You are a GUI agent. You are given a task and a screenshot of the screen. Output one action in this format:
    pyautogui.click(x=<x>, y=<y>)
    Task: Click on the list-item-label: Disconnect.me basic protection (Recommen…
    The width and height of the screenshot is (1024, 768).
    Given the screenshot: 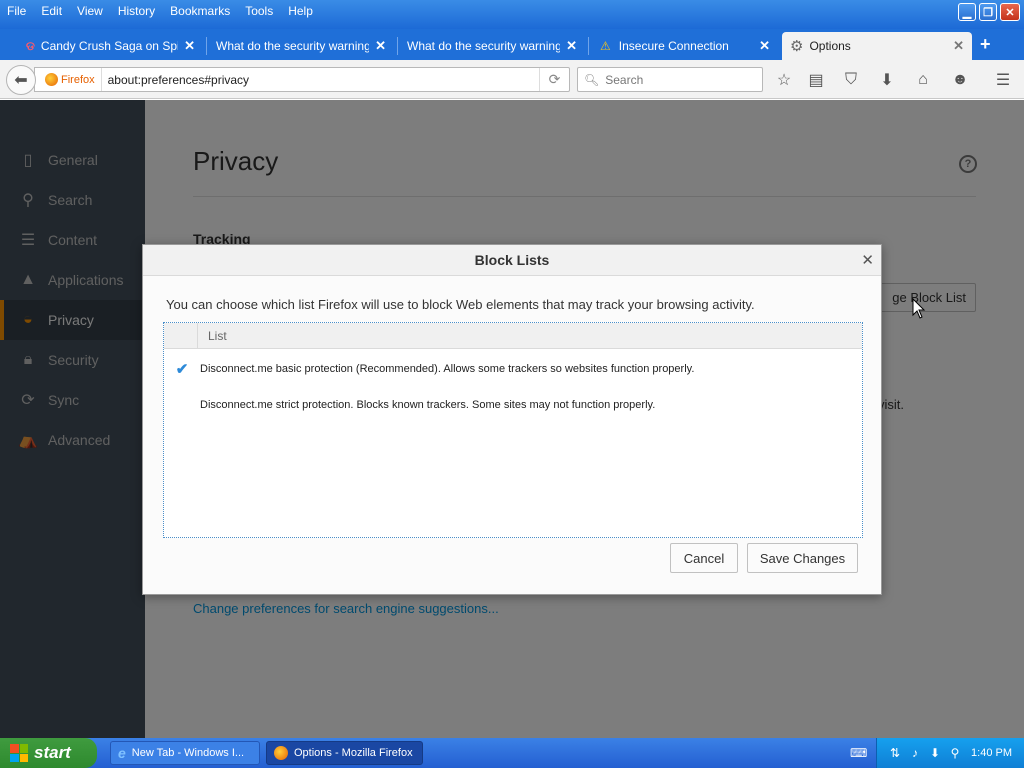 What is the action you would take?
    pyautogui.click(x=447, y=369)
    